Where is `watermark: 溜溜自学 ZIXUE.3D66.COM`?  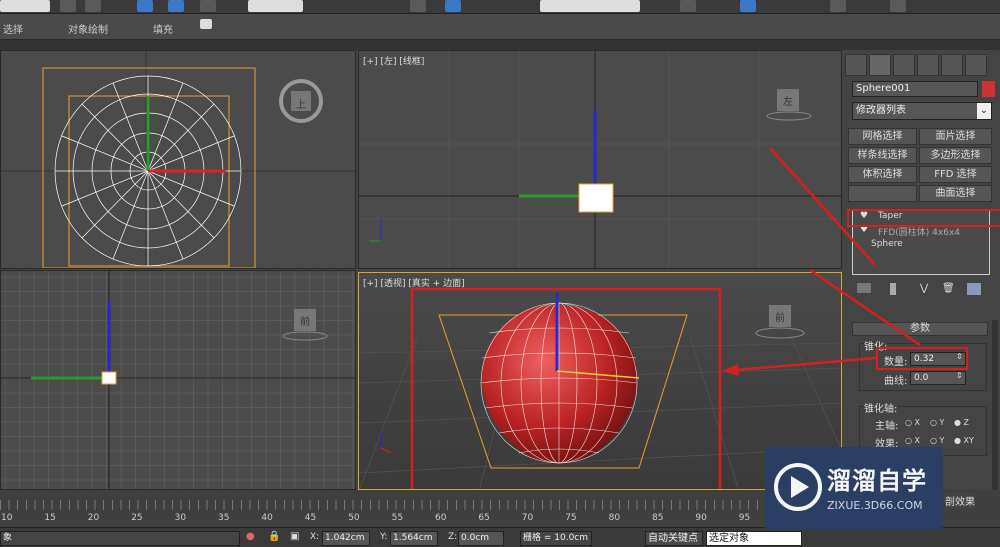 watermark: 溜溜自学 ZIXUE.3D66.COM is located at coordinates (854, 488).